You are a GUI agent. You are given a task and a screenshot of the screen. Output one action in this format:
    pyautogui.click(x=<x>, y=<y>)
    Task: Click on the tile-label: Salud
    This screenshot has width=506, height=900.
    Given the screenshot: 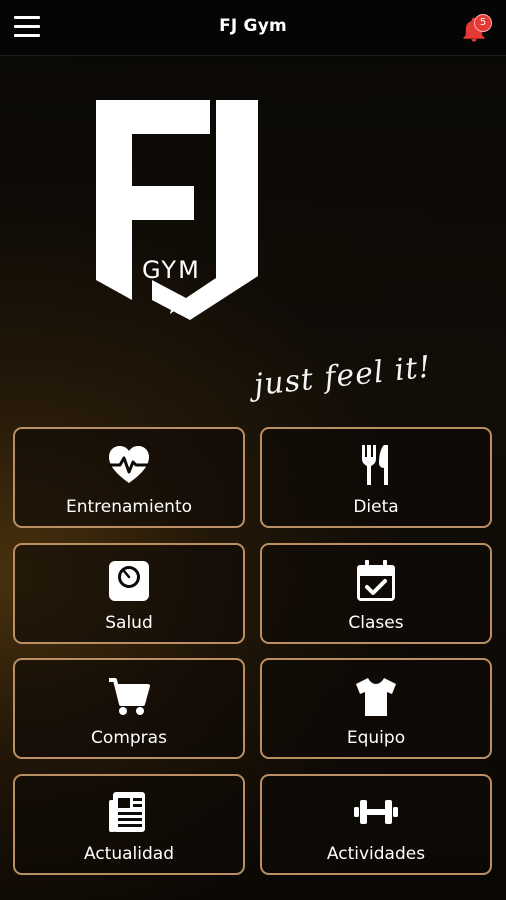 What is the action you would take?
    pyautogui.click(x=129, y=623)
    